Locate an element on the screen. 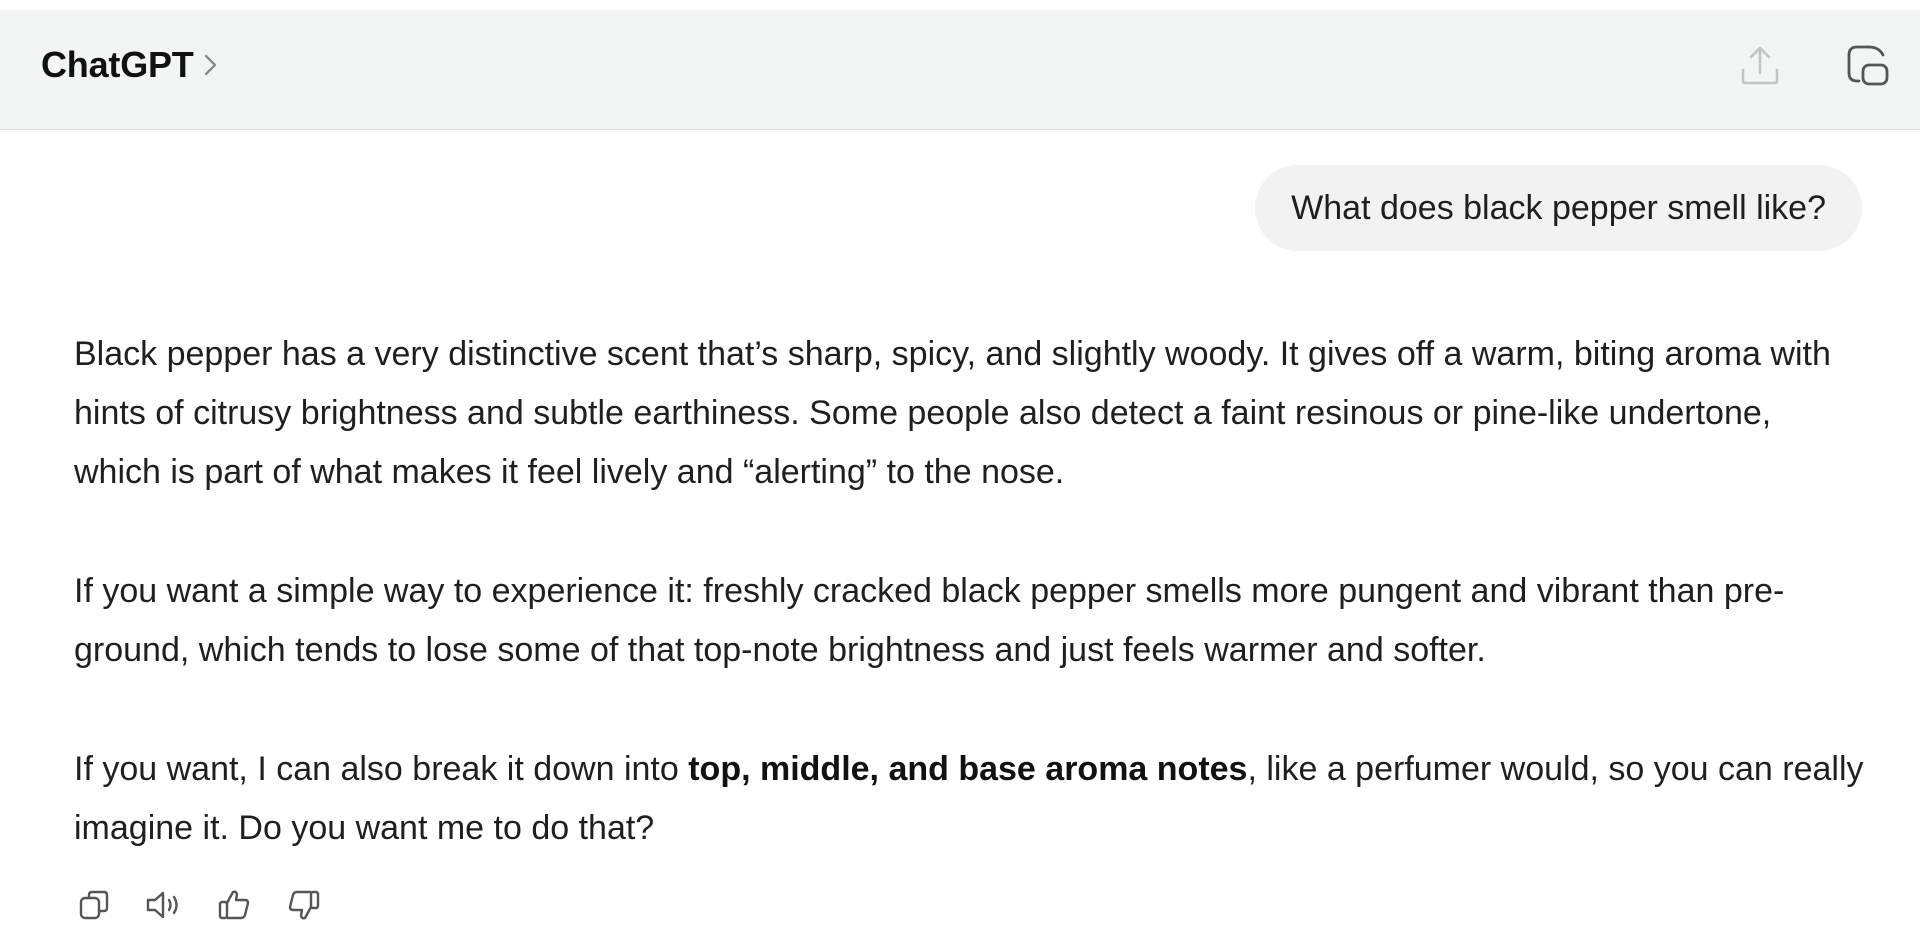 This screenshot has width=1920, height=946. user-message-text: What does black pepper smell like? is located at coordinates (1558, 207).